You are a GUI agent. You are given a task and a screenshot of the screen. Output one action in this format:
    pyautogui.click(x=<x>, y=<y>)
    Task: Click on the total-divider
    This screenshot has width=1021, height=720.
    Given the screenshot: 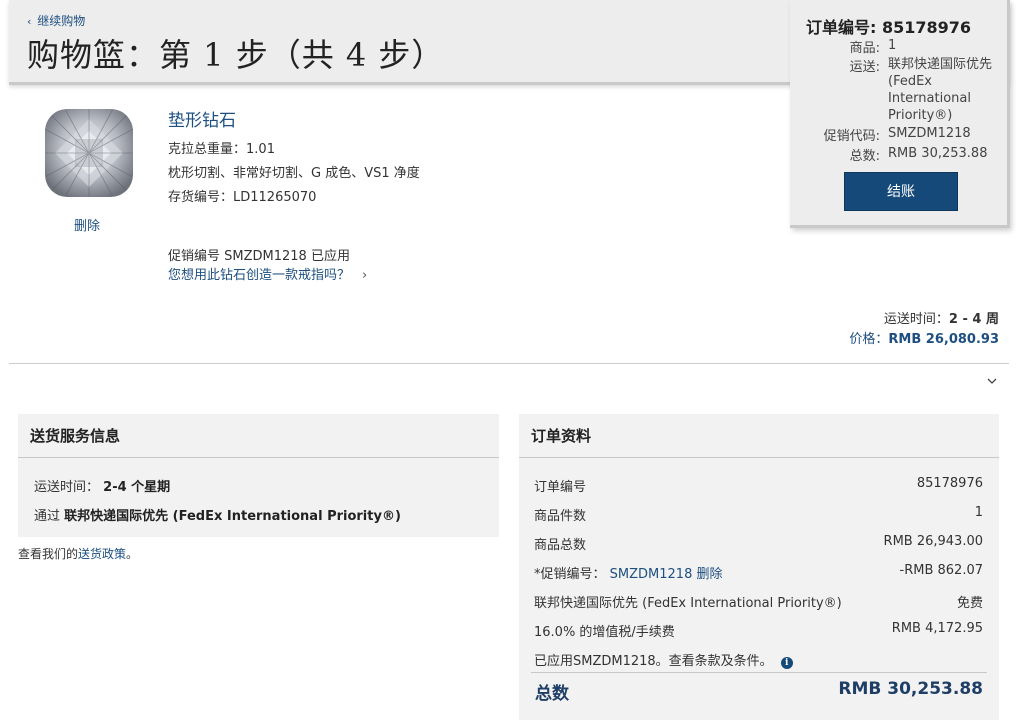 What is the action you would take?
    pyautogui.click(x=759, y=672)
    